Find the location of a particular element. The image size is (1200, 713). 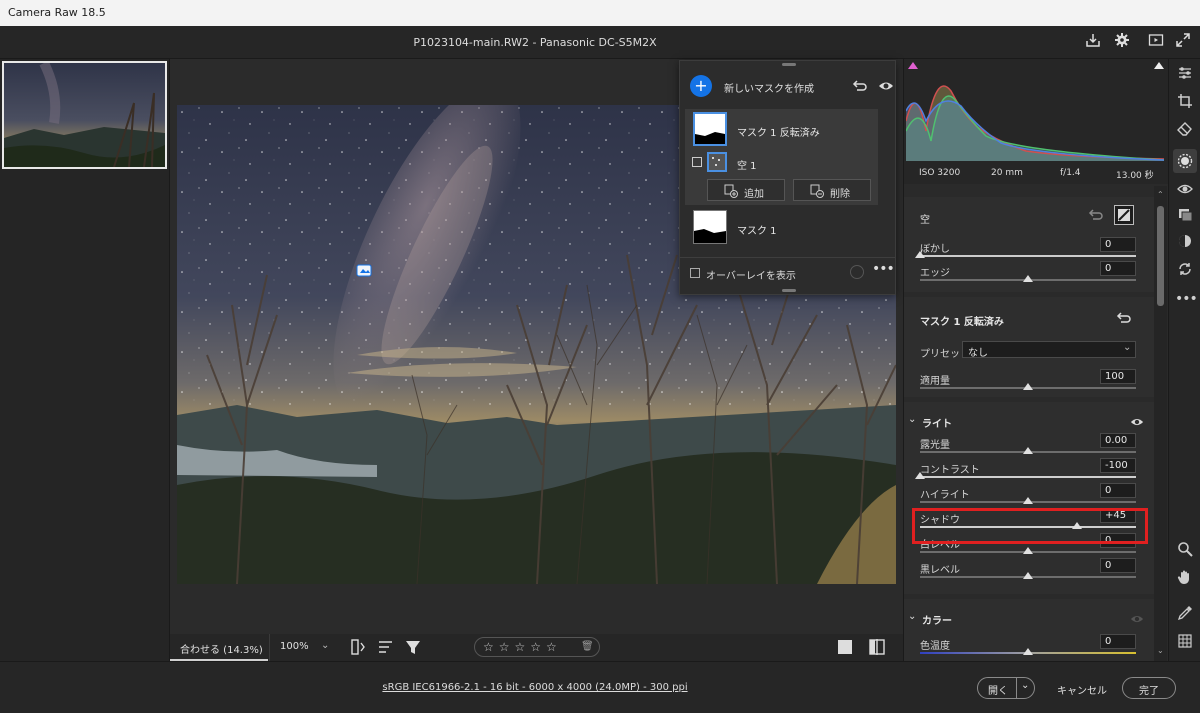

highlight-clipping-icon is located at coordinates (1159, 65).